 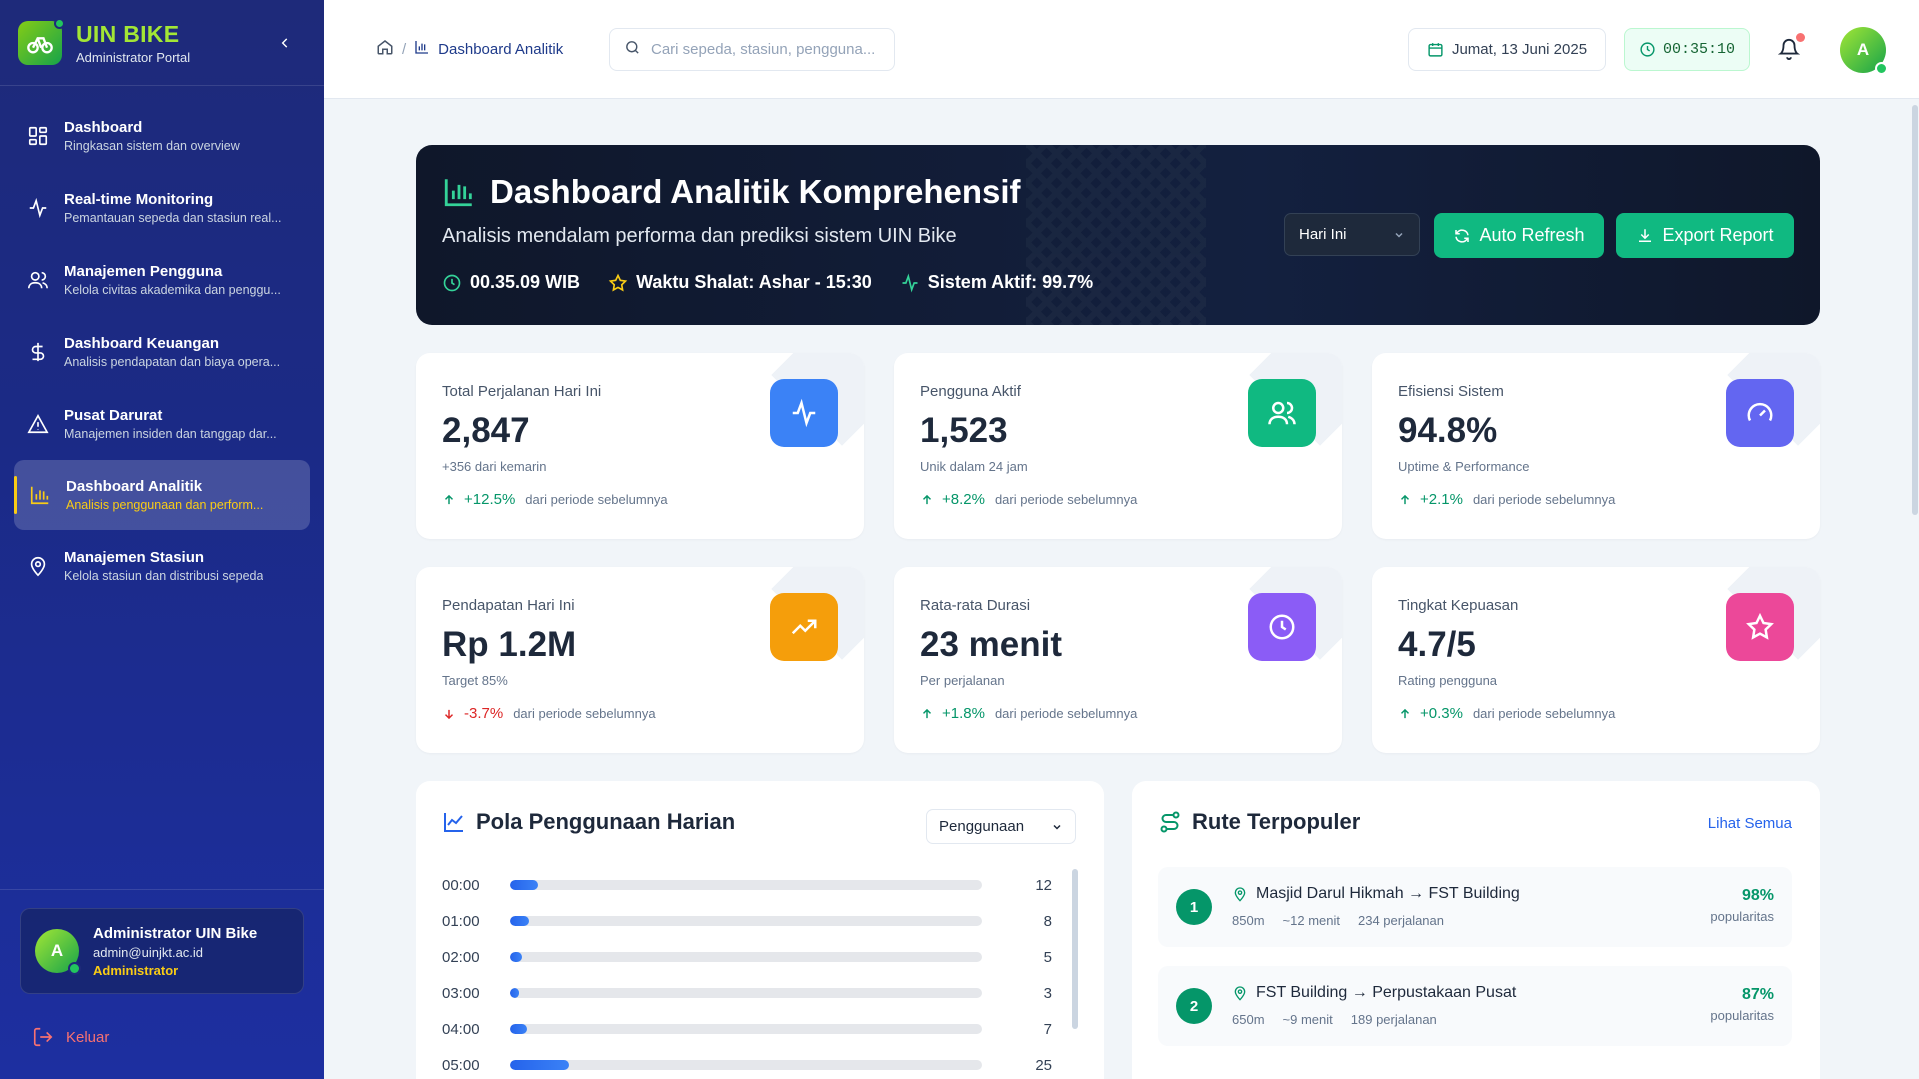 I want to click on sidebar-item-dashboard: Dashboard Ringkasan sistem dan overview, so click(x=162, y=136).